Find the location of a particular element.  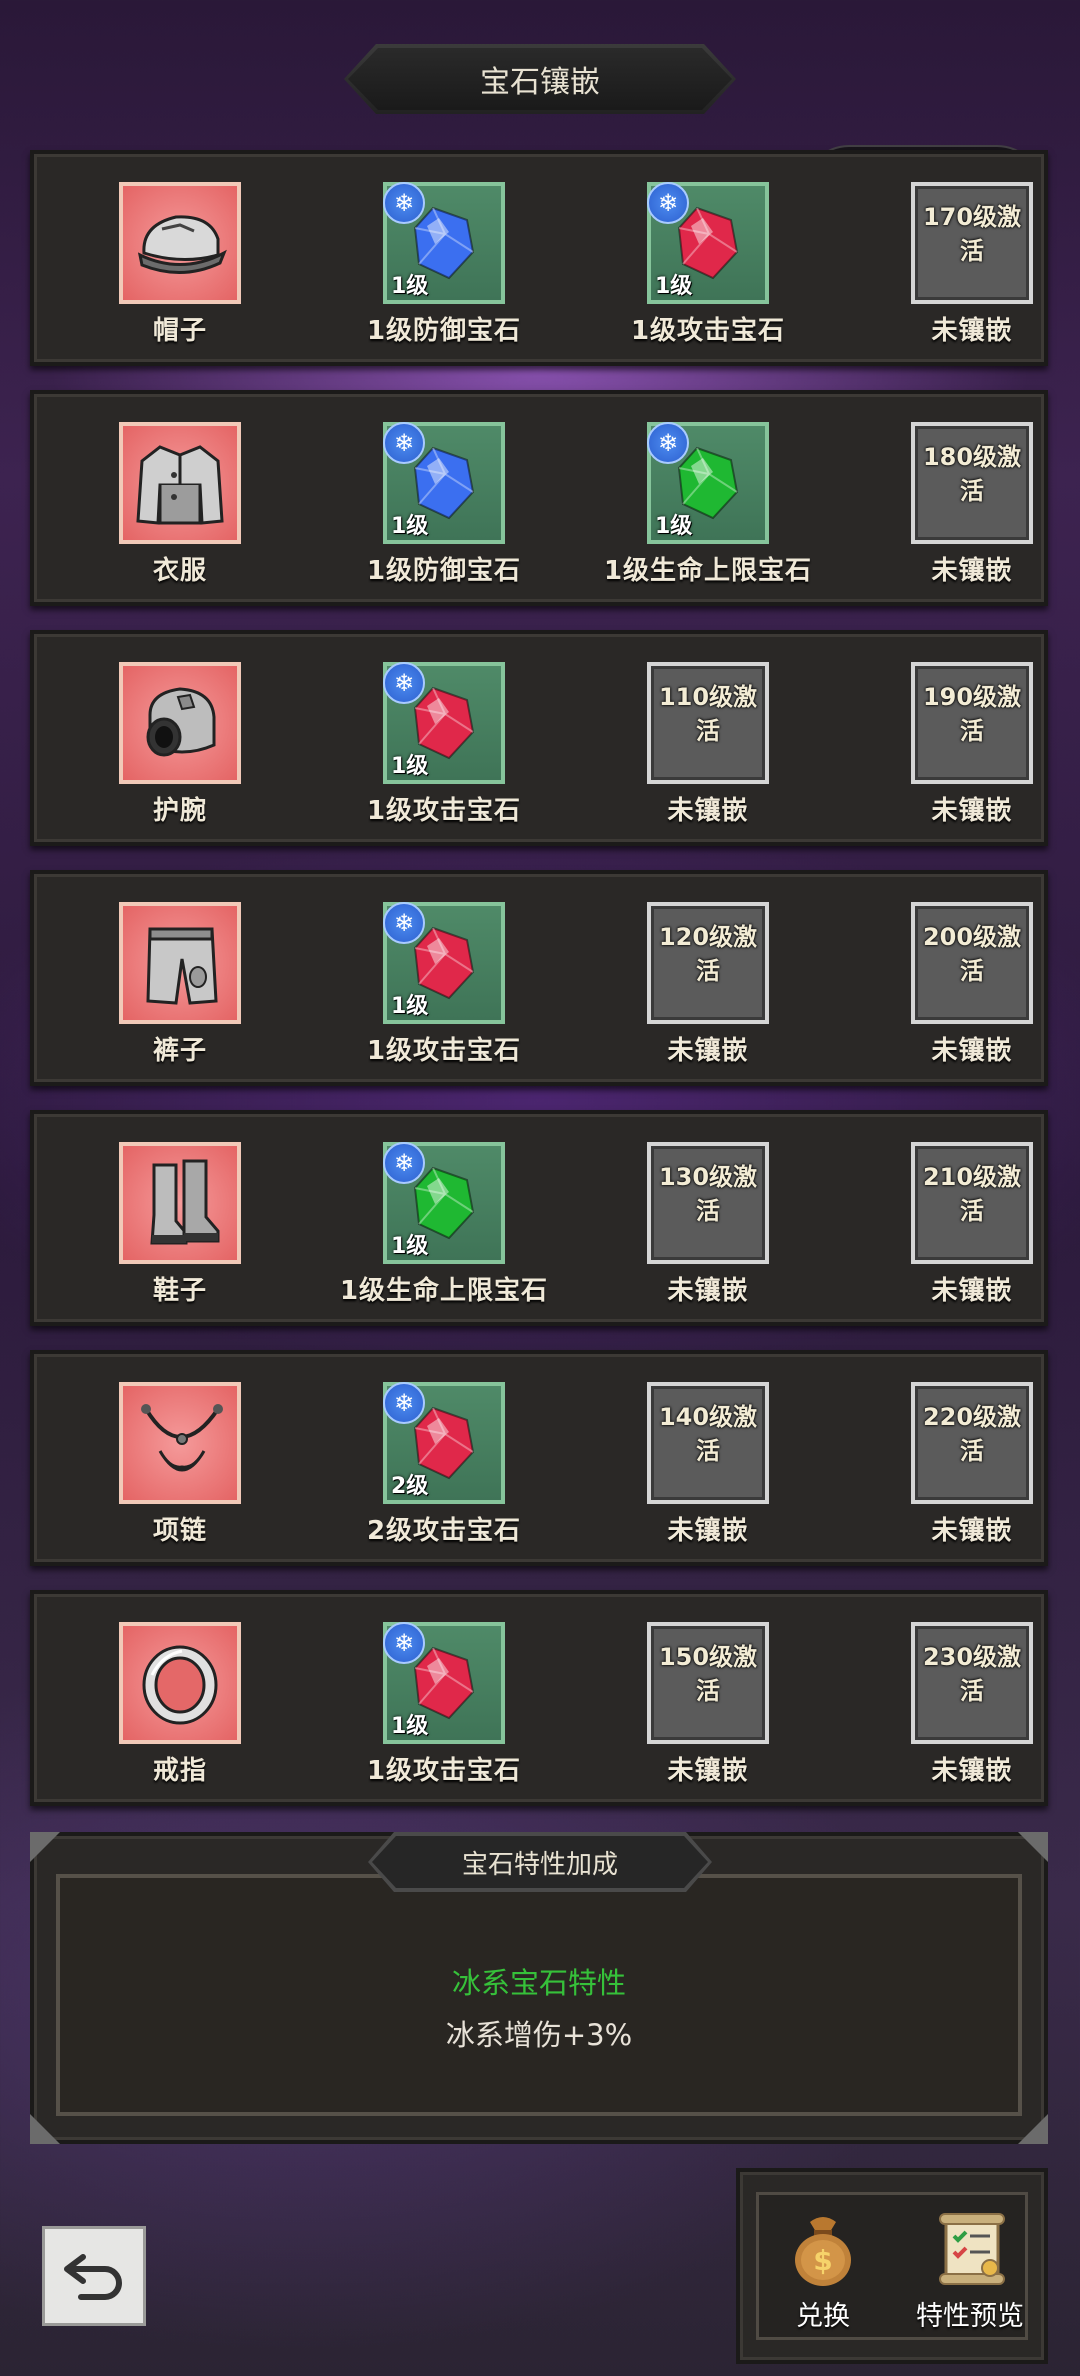

equipment-label: 项链 is located at coordinates (179, 1531).